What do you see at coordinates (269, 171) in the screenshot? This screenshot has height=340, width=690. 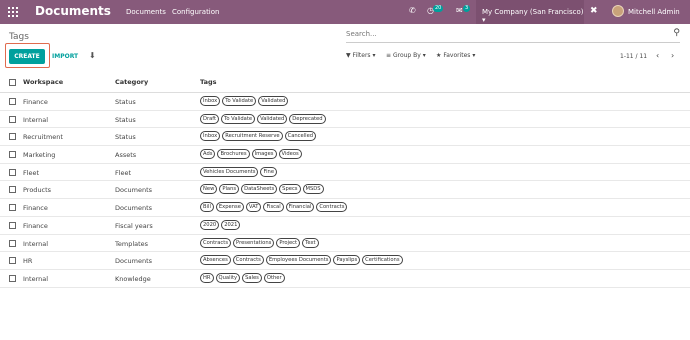 I see `tag-badge: Fine` at bounding box center [269, 171].